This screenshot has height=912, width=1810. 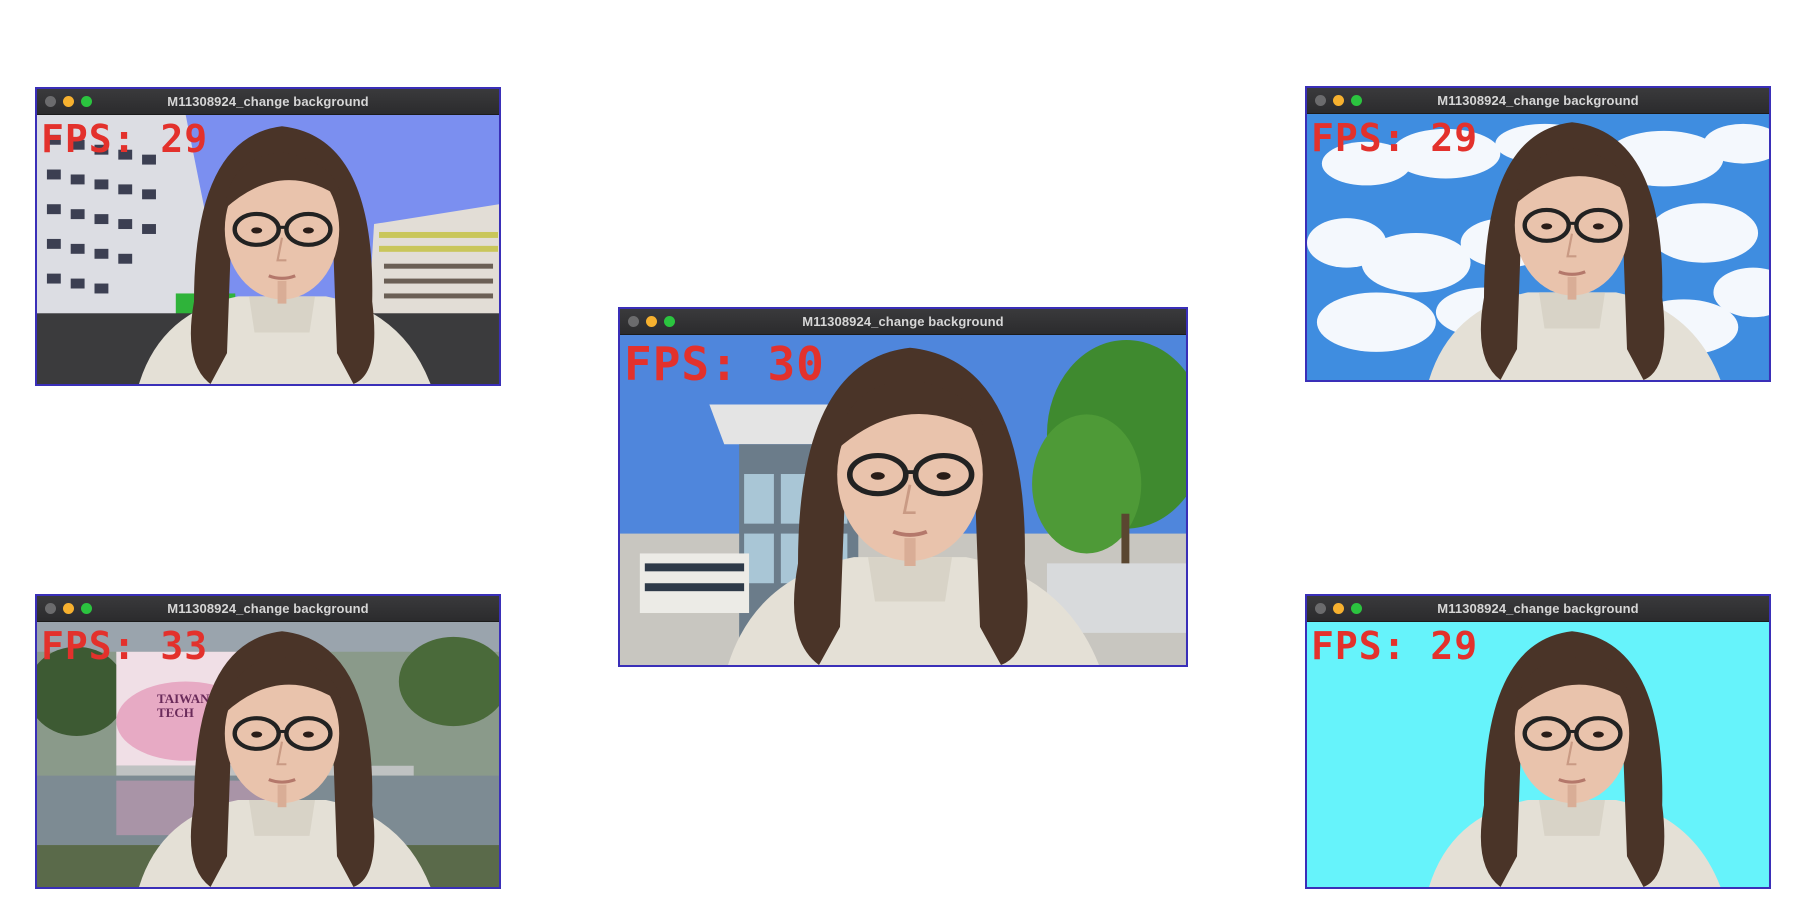 I want to click on fps-counter: FPS: 30, so click(x=724, y=364).